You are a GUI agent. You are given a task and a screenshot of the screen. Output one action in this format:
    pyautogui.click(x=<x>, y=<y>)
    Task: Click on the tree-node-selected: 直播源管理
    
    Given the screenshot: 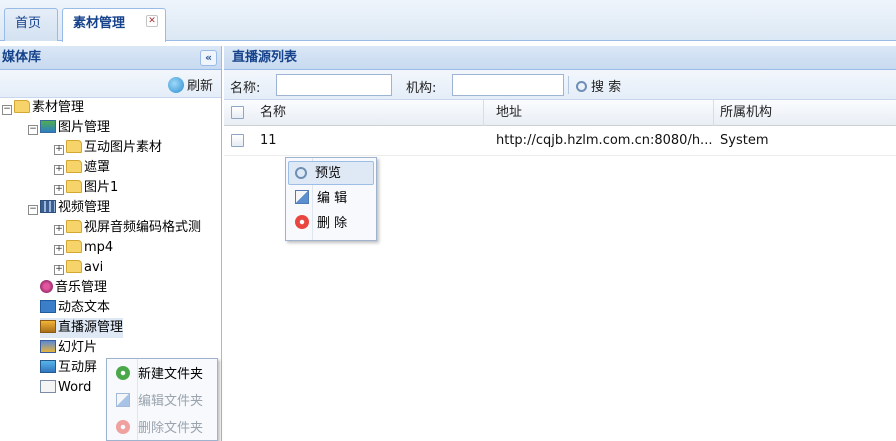 What is the action you would take?
    pyautogui.click(x=82, y=328)
    